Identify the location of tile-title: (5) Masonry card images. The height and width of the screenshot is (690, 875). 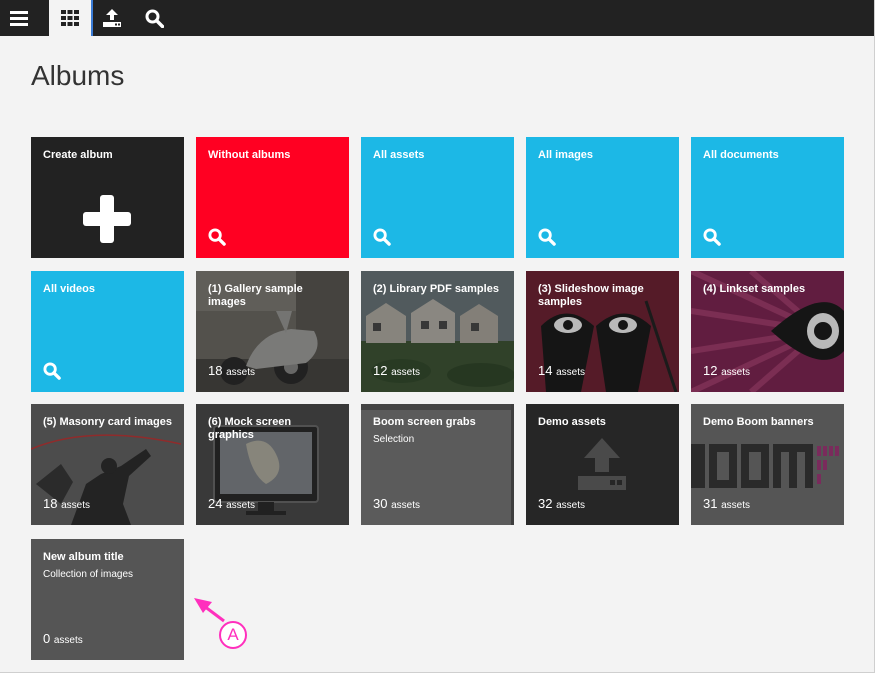
(107, 422).